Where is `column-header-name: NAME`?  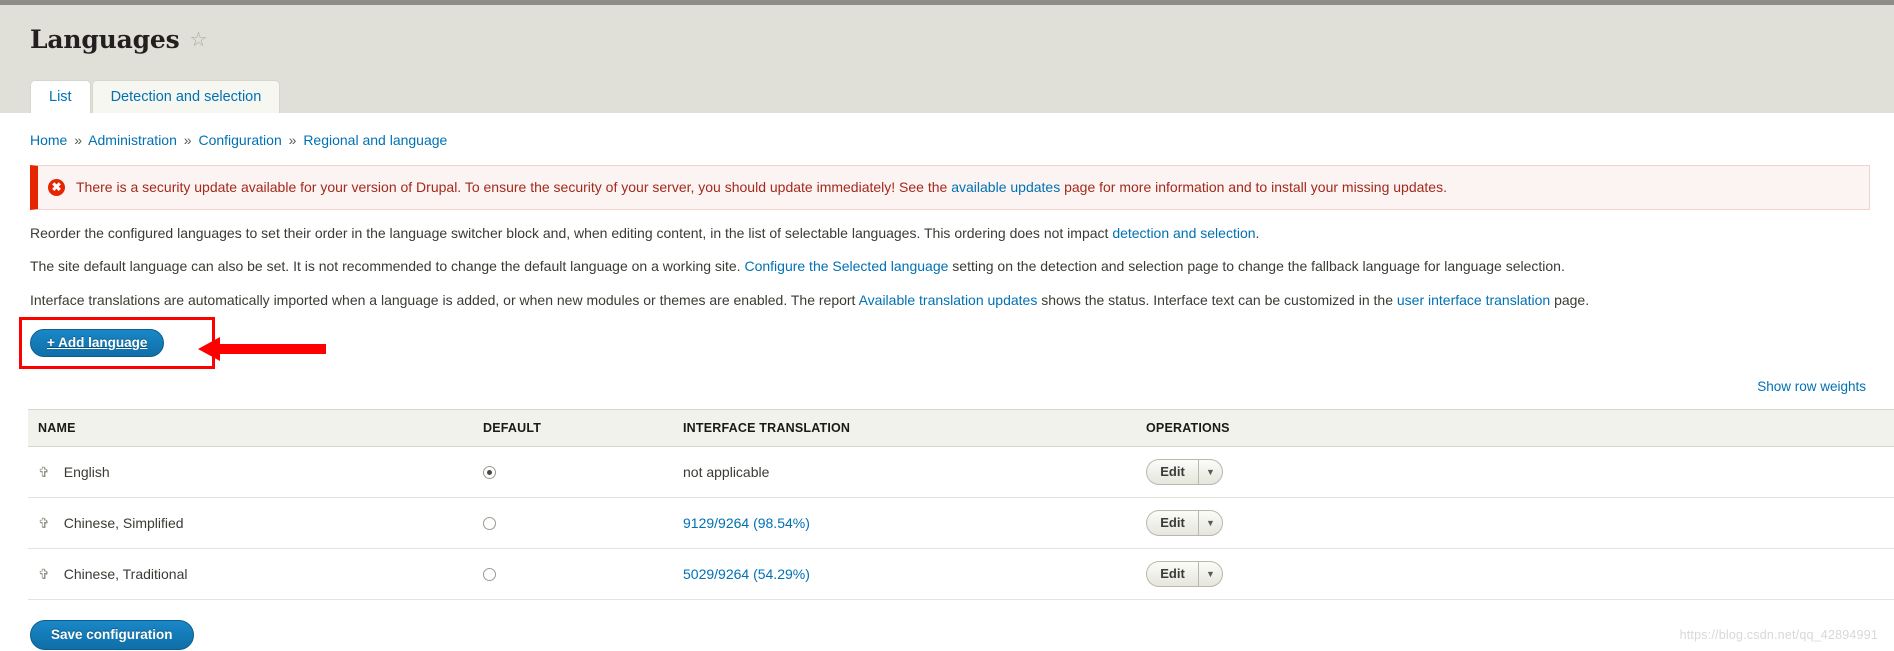
column-header-name: NAME is located at coordinates (250, 427).